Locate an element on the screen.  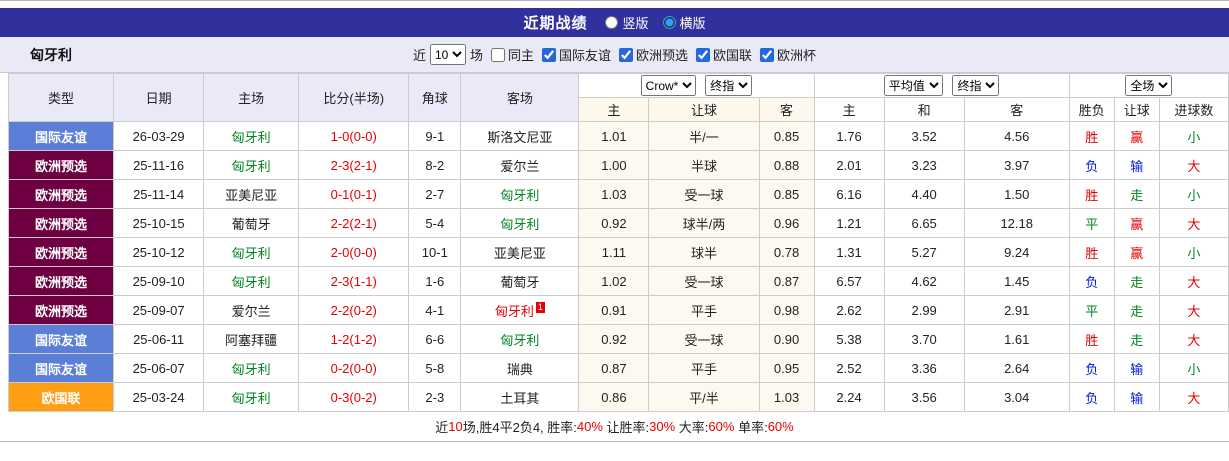
bookmaker-odds-time-select: 终指 is located at coordinates (729, 85).